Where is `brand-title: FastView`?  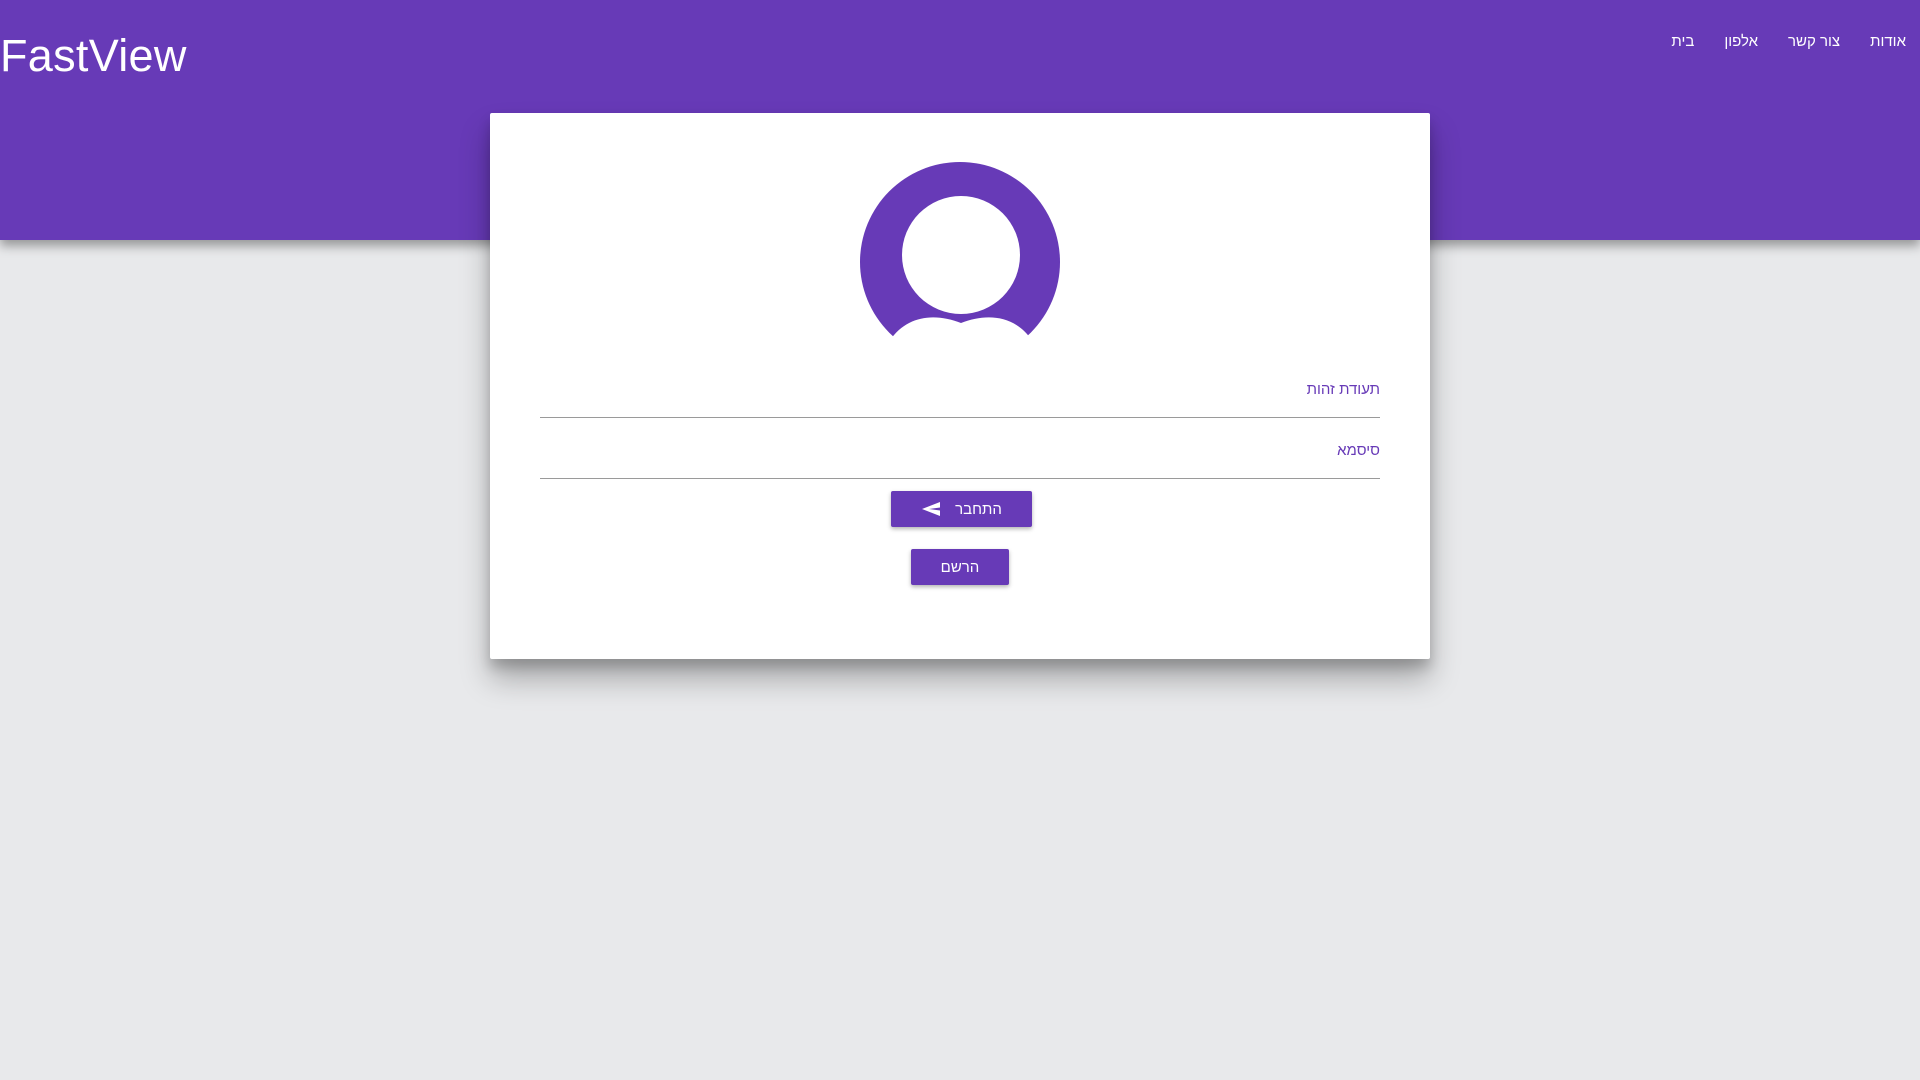 brand-title: FastView is located at coordinates (93, 56).